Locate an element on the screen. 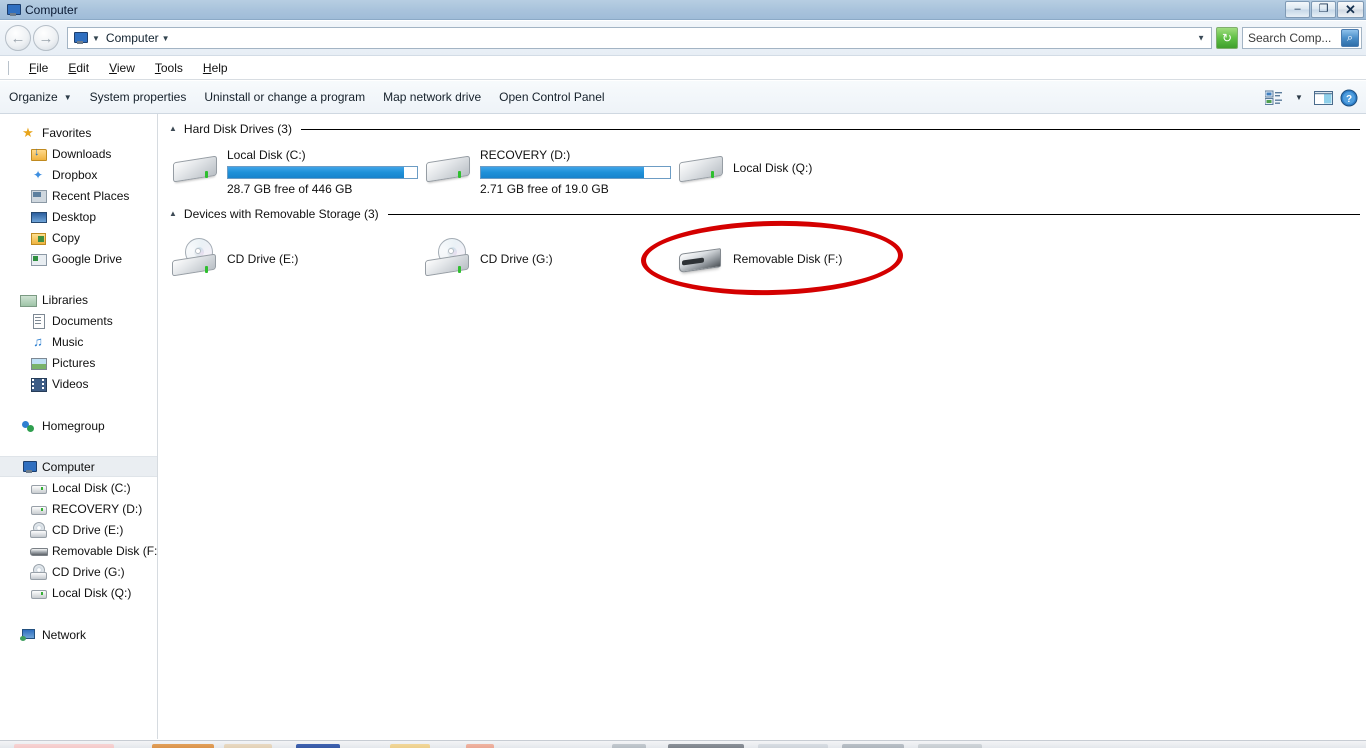  menu-item-view: View is located at coordinates (122, 68).